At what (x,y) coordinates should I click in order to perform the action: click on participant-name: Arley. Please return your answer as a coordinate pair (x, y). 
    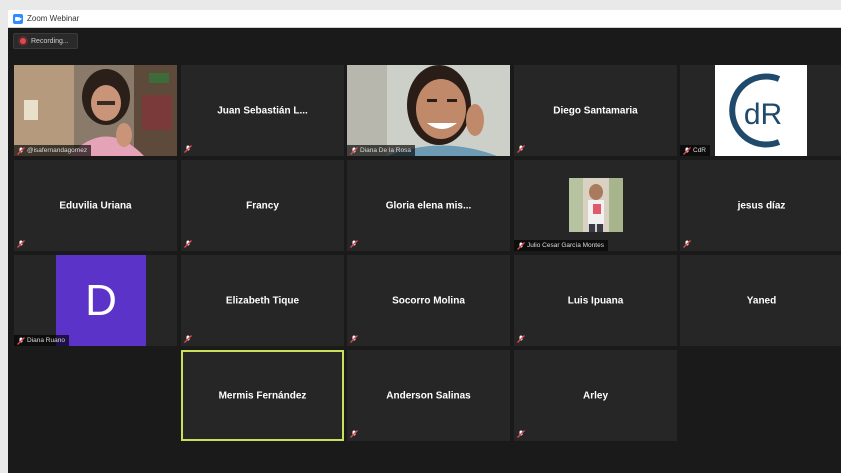
    Looking at the image, I should click on (595, 395).